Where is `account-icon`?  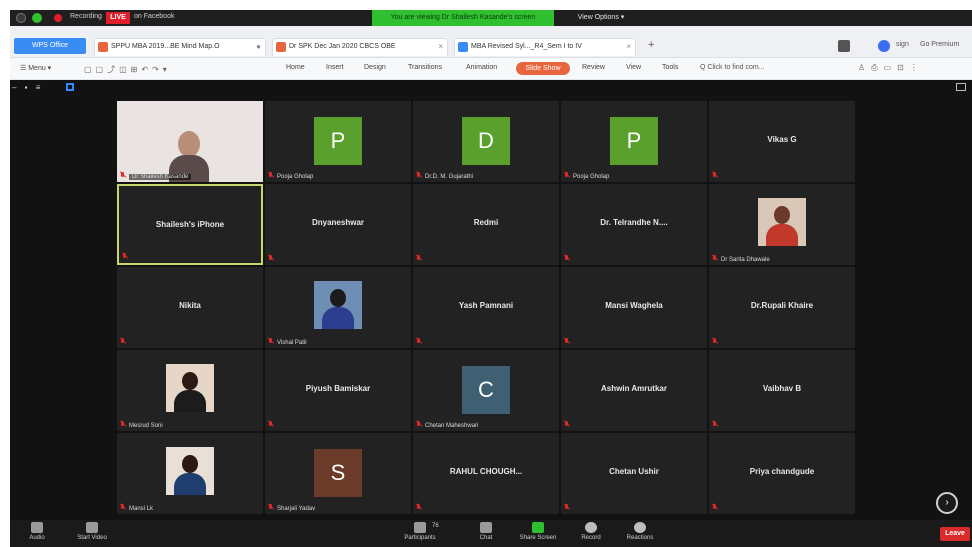 account-icon is located at coordinates (884, 46).